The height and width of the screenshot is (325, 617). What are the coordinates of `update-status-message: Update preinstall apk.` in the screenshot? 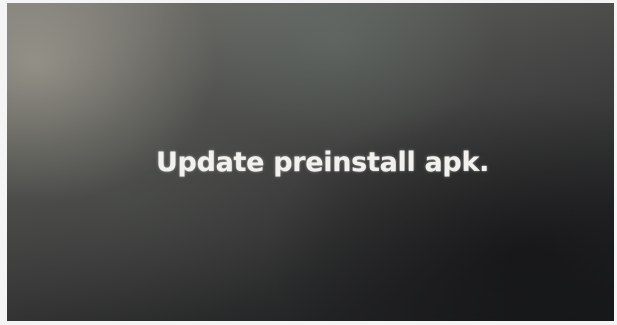 It's located at (322, 162).